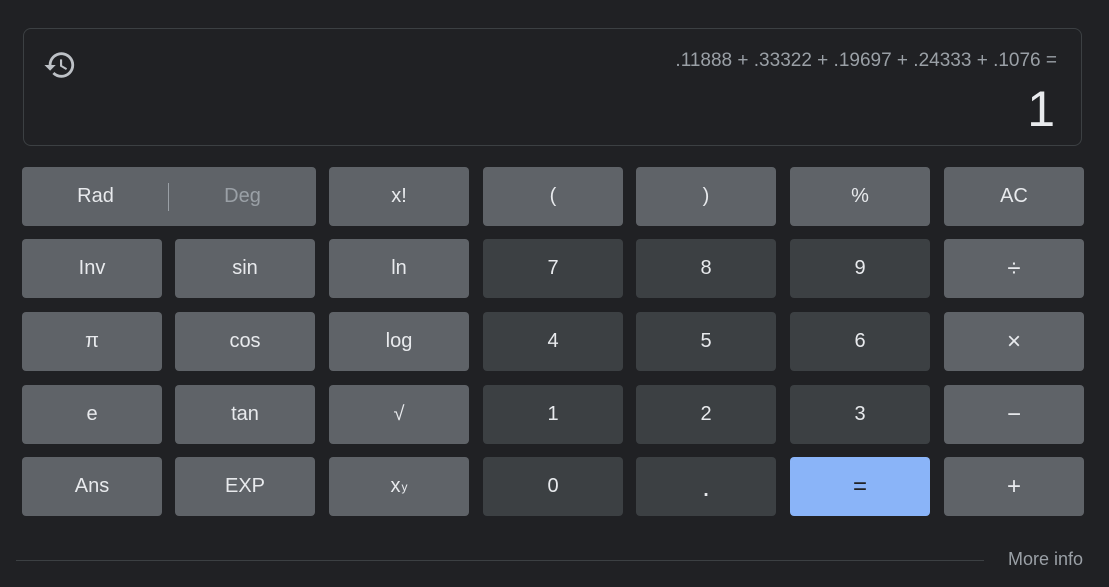 The height and width of the screenshot is (587, 1109). What do you see at coordinates (245, 414) in the screenshot?
I see `tan-button: tan` at bounding box center [245, 414].